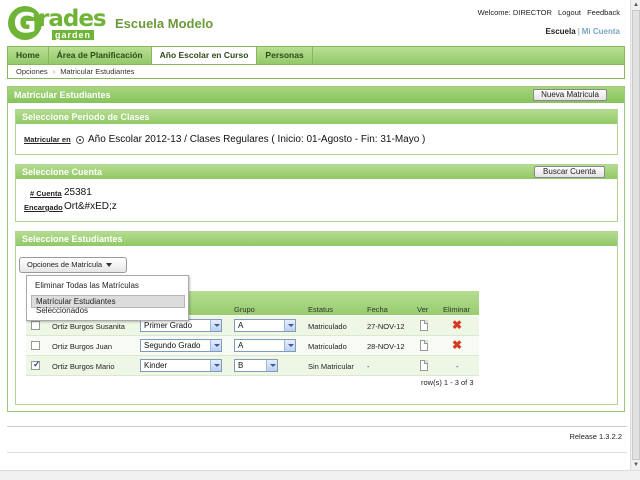  Describe the element at coordinates (386, 346) in the screenshot. I see `date-text: 28-NOV-12` at that location.